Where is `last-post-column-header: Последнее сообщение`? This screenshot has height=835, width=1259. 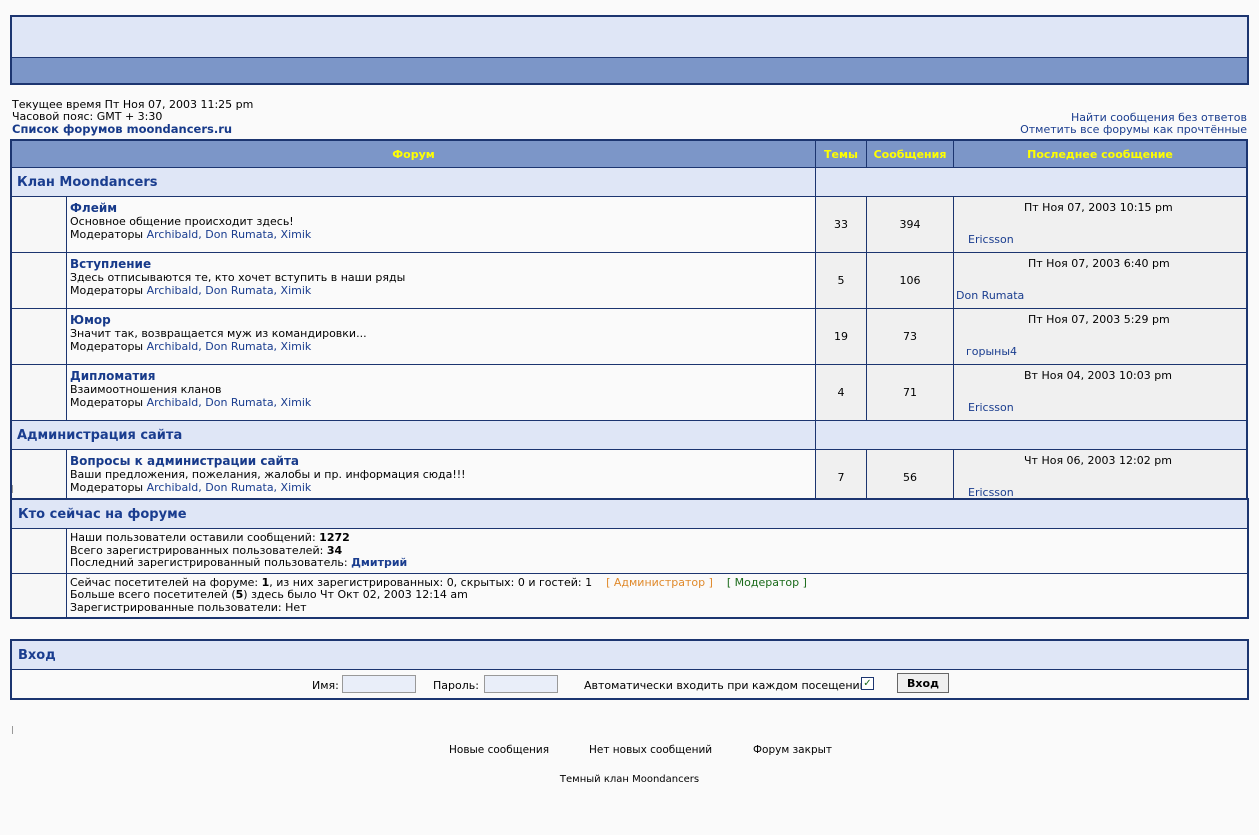 last-post-column-header: Последнее сообщение is located at coordinates (1100, 153).